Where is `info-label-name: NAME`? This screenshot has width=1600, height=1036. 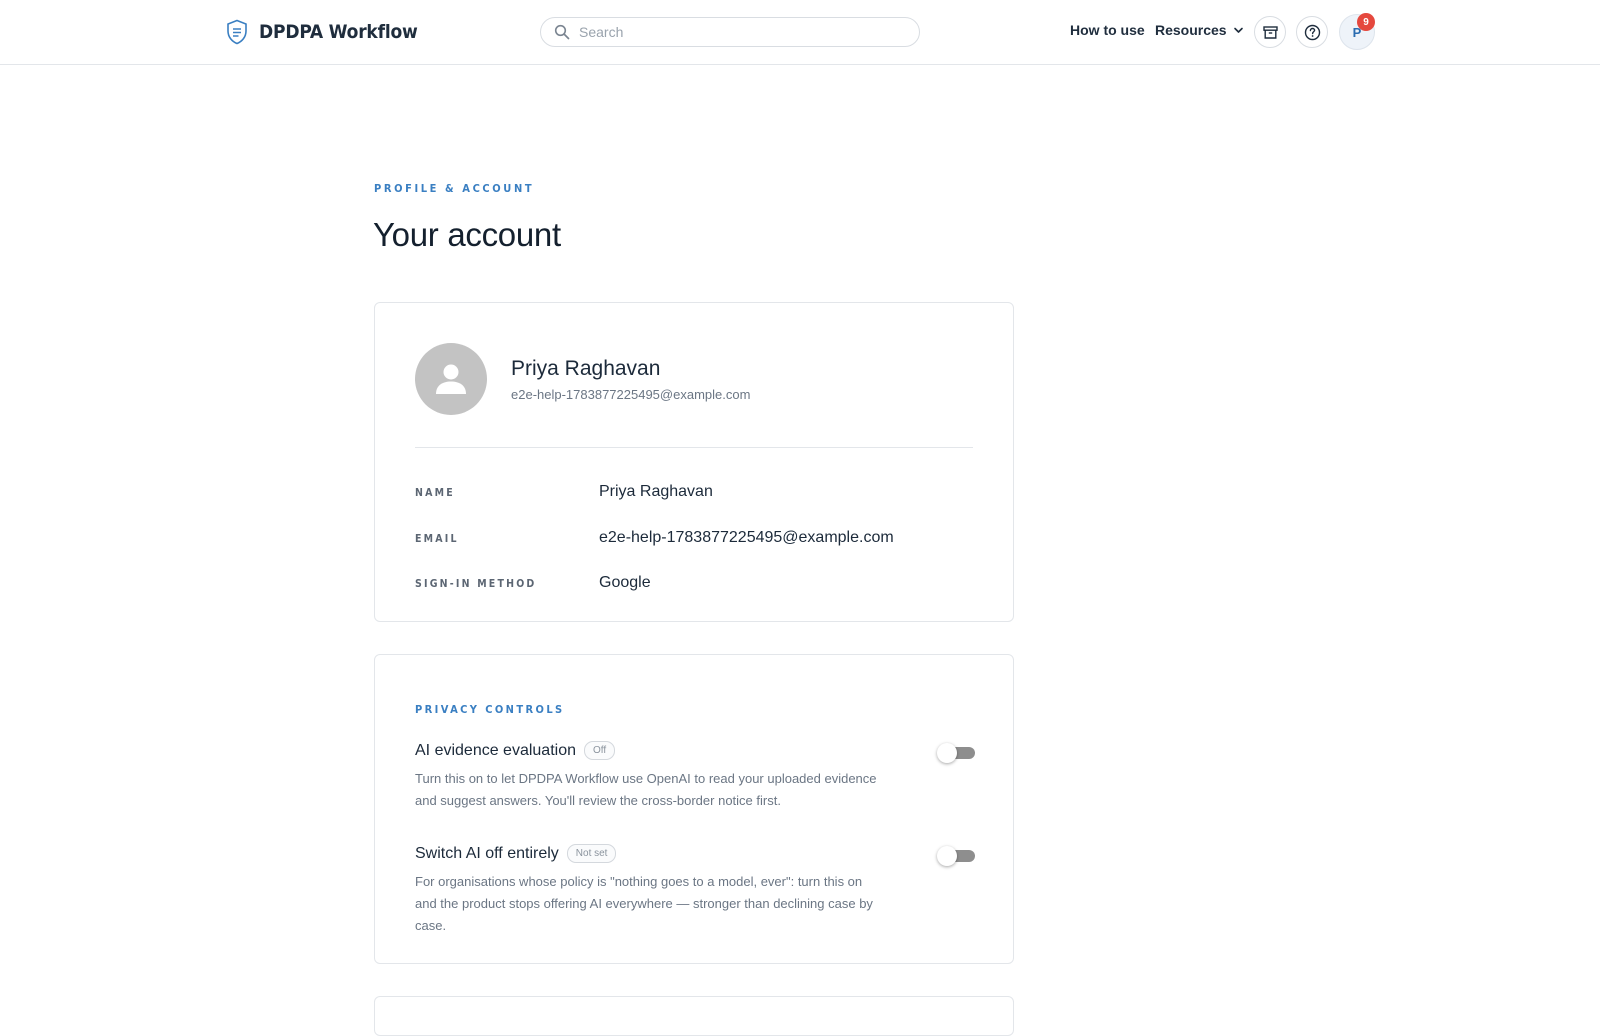 info-label-name: NAME is located at coordinates (435, 493).